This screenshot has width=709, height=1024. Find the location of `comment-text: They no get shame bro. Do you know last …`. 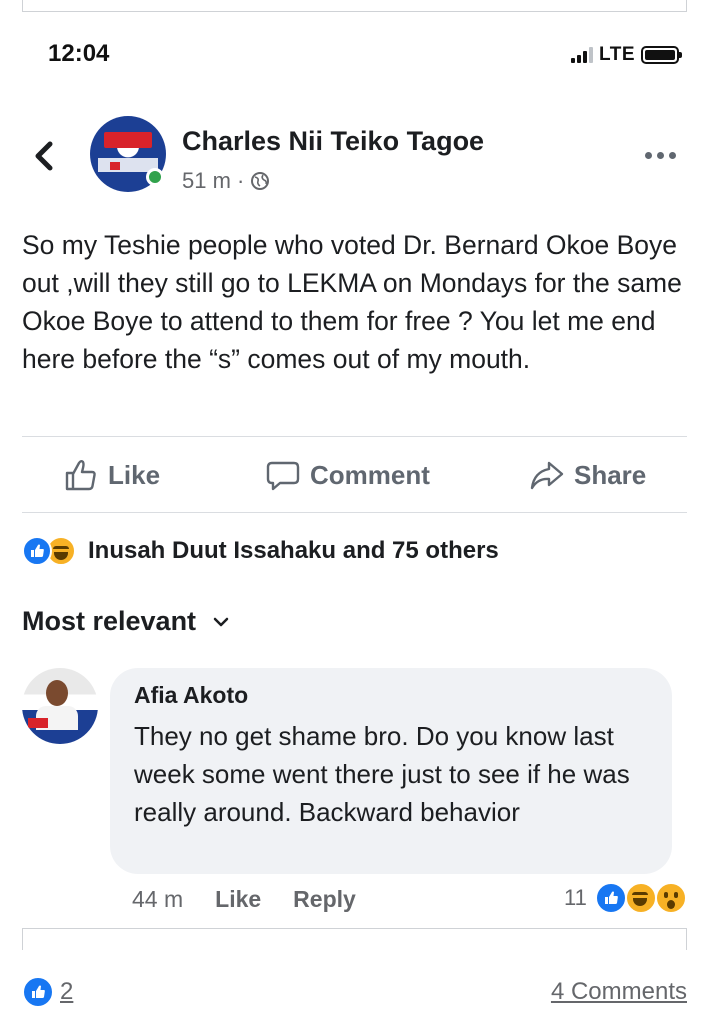

comment-text: They no get shame bro. Do you know last … is located at coordinates (382, 774).